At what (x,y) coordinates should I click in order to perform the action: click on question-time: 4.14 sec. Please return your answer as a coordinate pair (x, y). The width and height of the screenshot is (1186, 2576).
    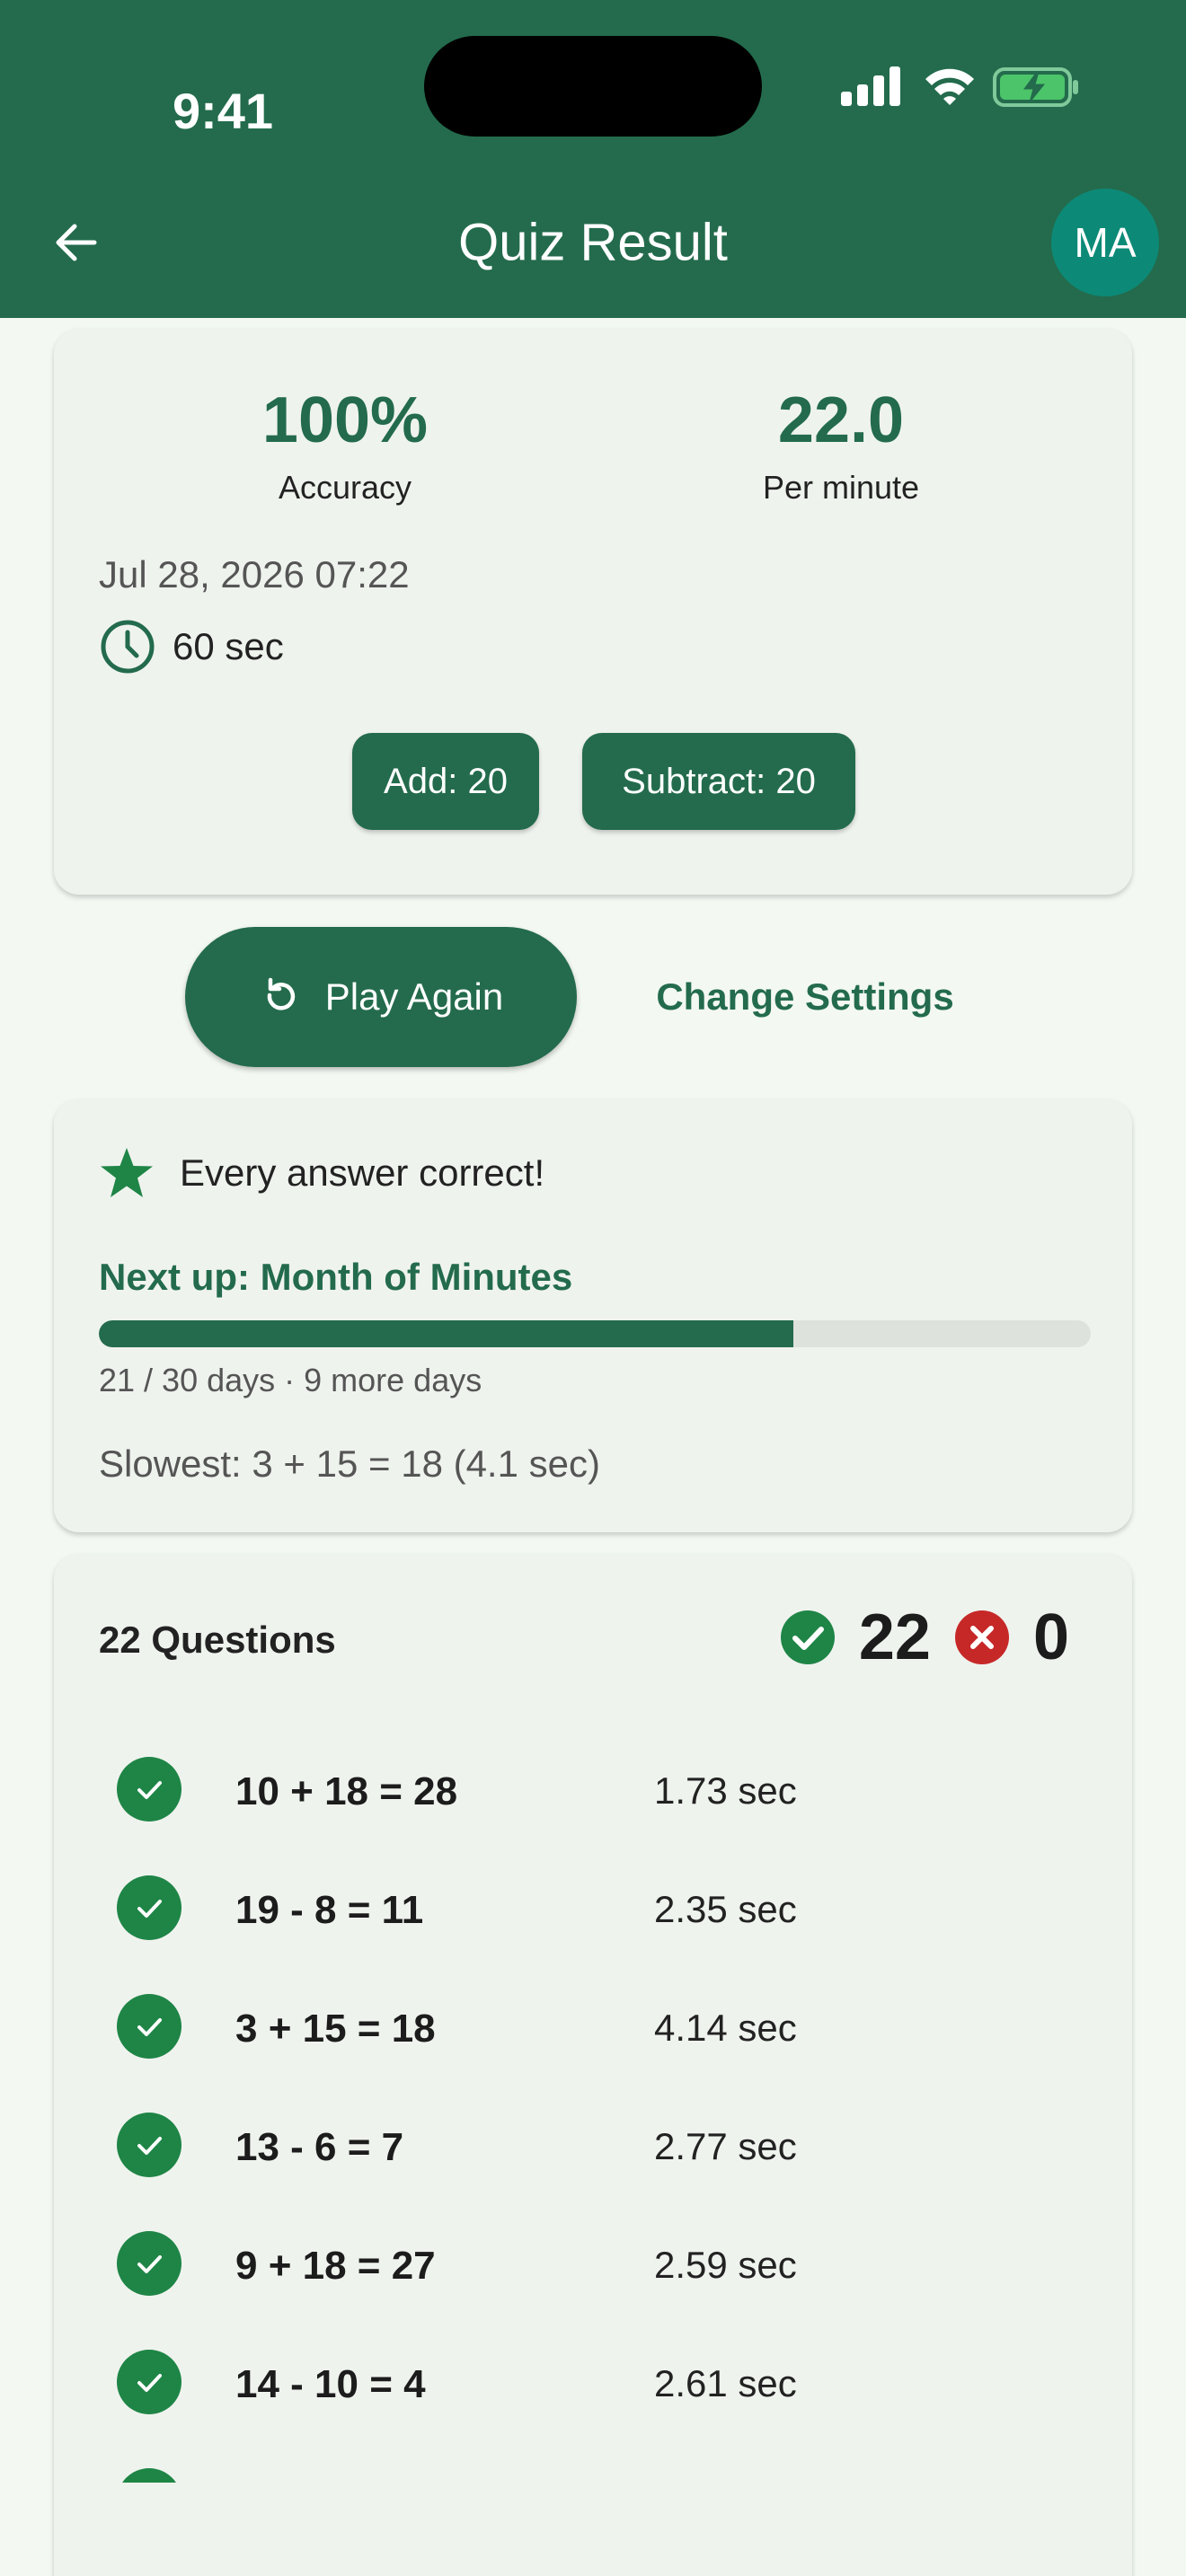
    Looking at the image, I should click on (725, 2028).